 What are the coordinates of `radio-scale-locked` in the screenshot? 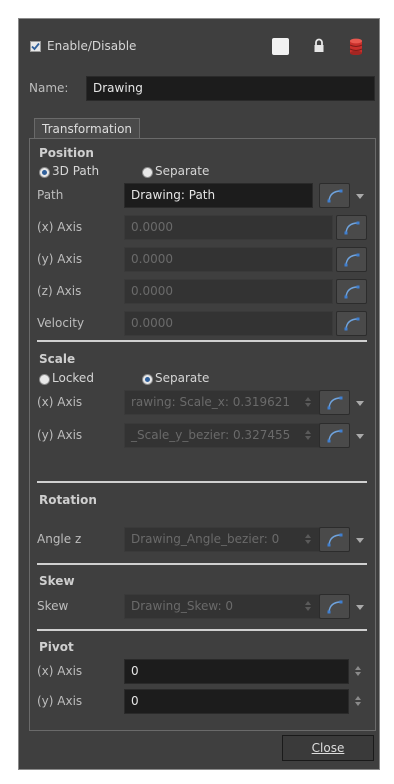 It's located at (44, 379).